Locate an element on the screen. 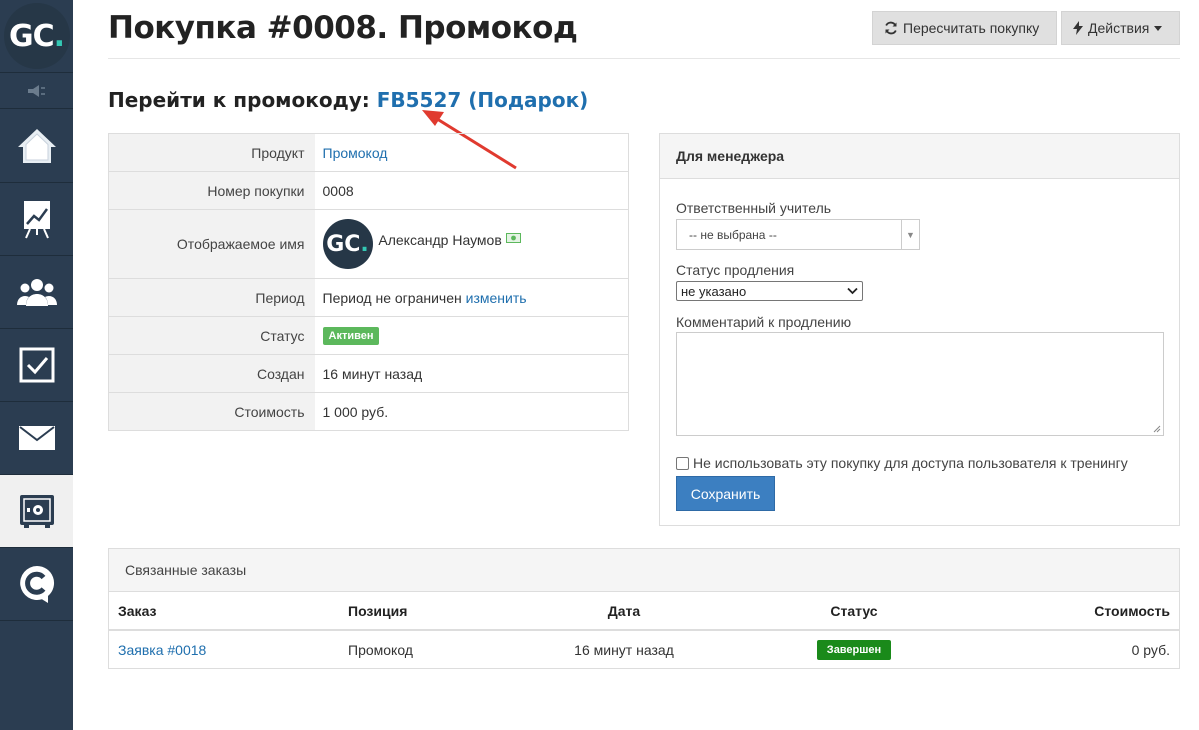 The image size is (1199, 730). info-row-created: Создан 16 минут назад is located at coordinates (368, 373).